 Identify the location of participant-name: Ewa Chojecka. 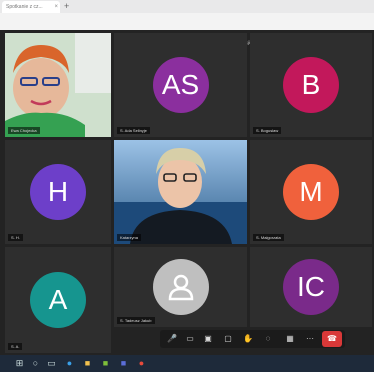
(24, 130).